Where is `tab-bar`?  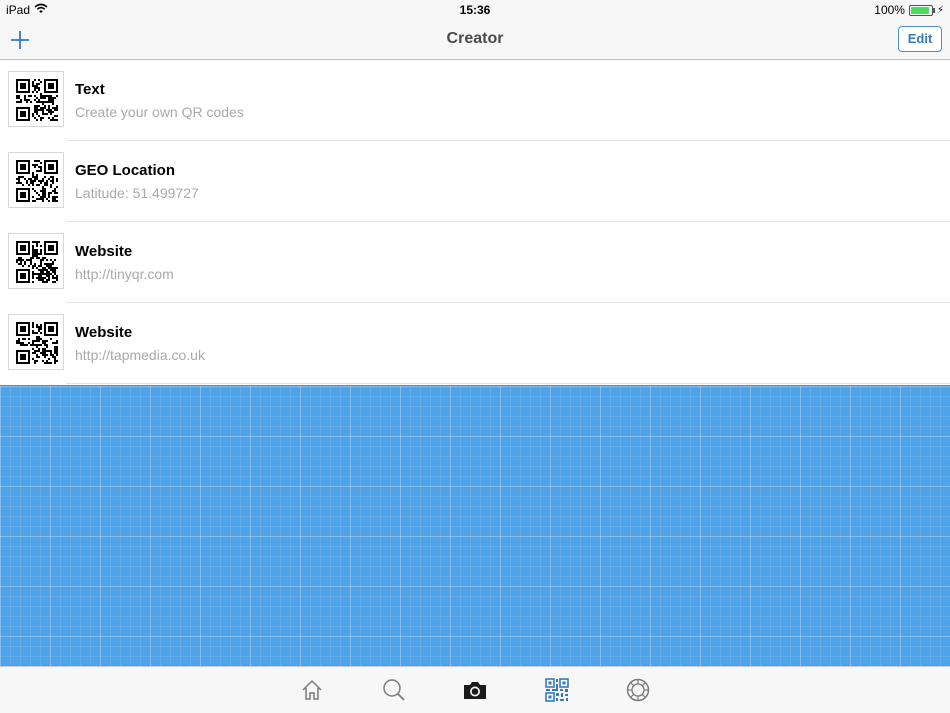 tab-bar is located at coordinates (475, 689).